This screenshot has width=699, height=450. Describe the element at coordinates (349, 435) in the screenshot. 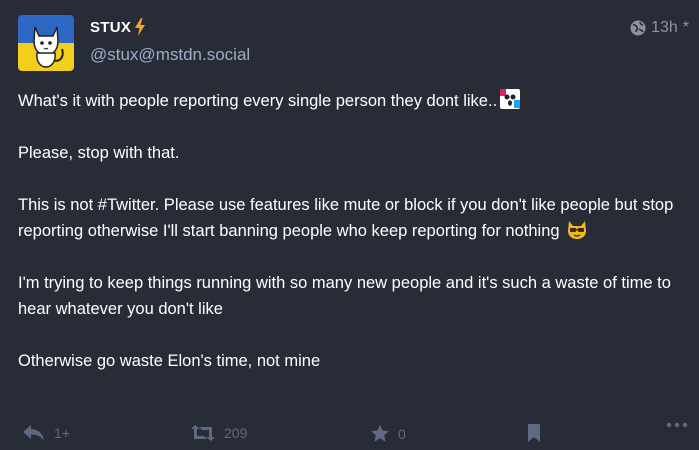

I see `status-action-bar: 1+ 209 0` at that location.